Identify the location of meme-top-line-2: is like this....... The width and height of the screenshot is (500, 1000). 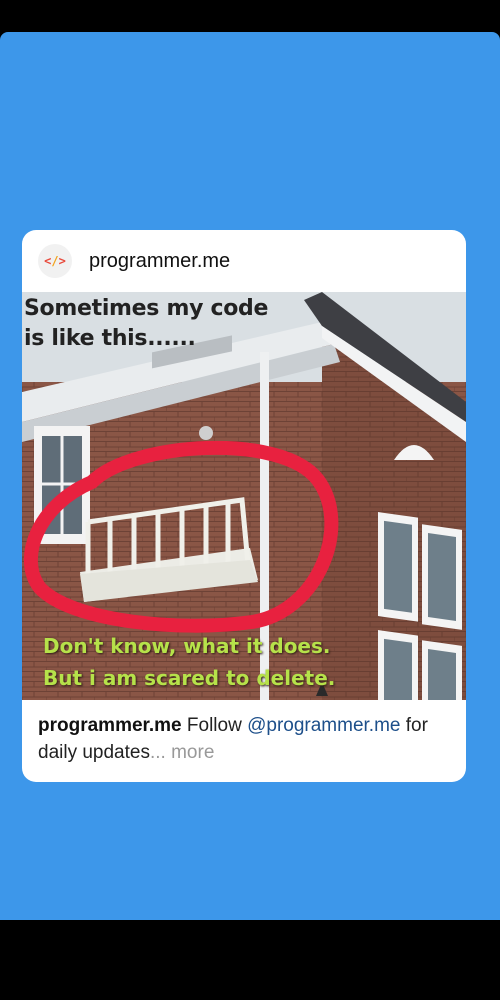
(110, 338).